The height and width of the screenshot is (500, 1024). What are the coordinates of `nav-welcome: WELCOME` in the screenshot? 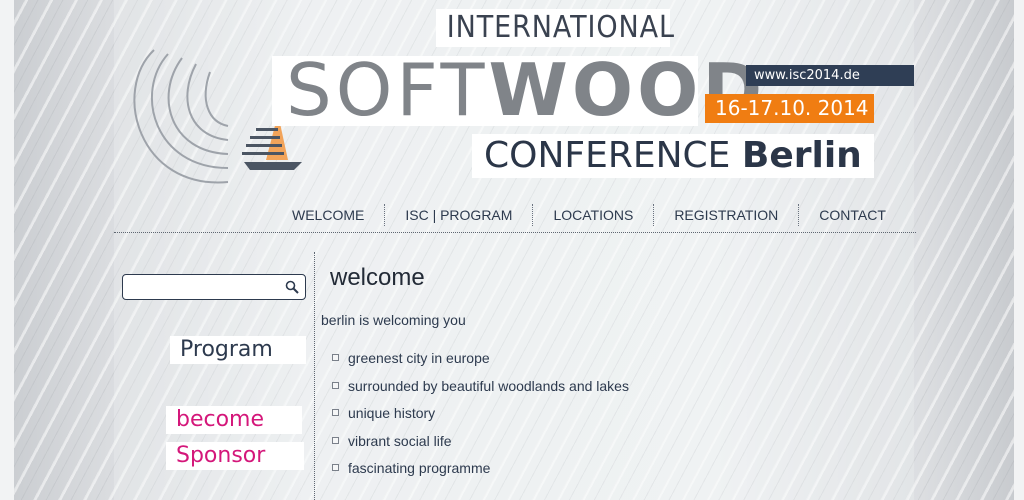 It's located at (328, 215).